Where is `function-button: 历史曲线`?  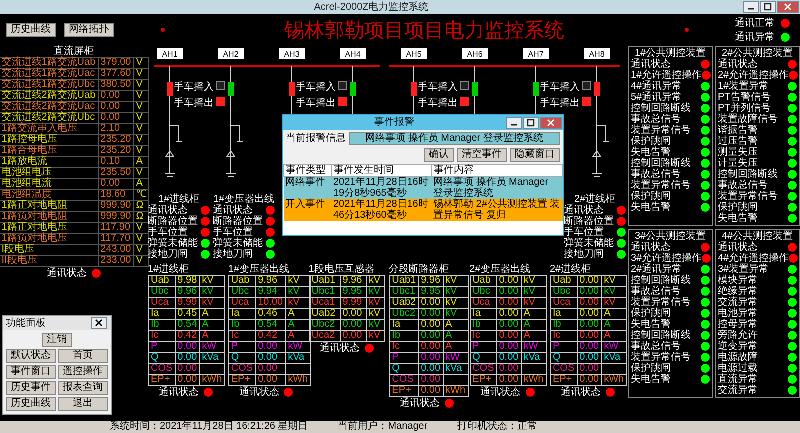
function-button: 历史曲线 is located at coordinates (31, 404).